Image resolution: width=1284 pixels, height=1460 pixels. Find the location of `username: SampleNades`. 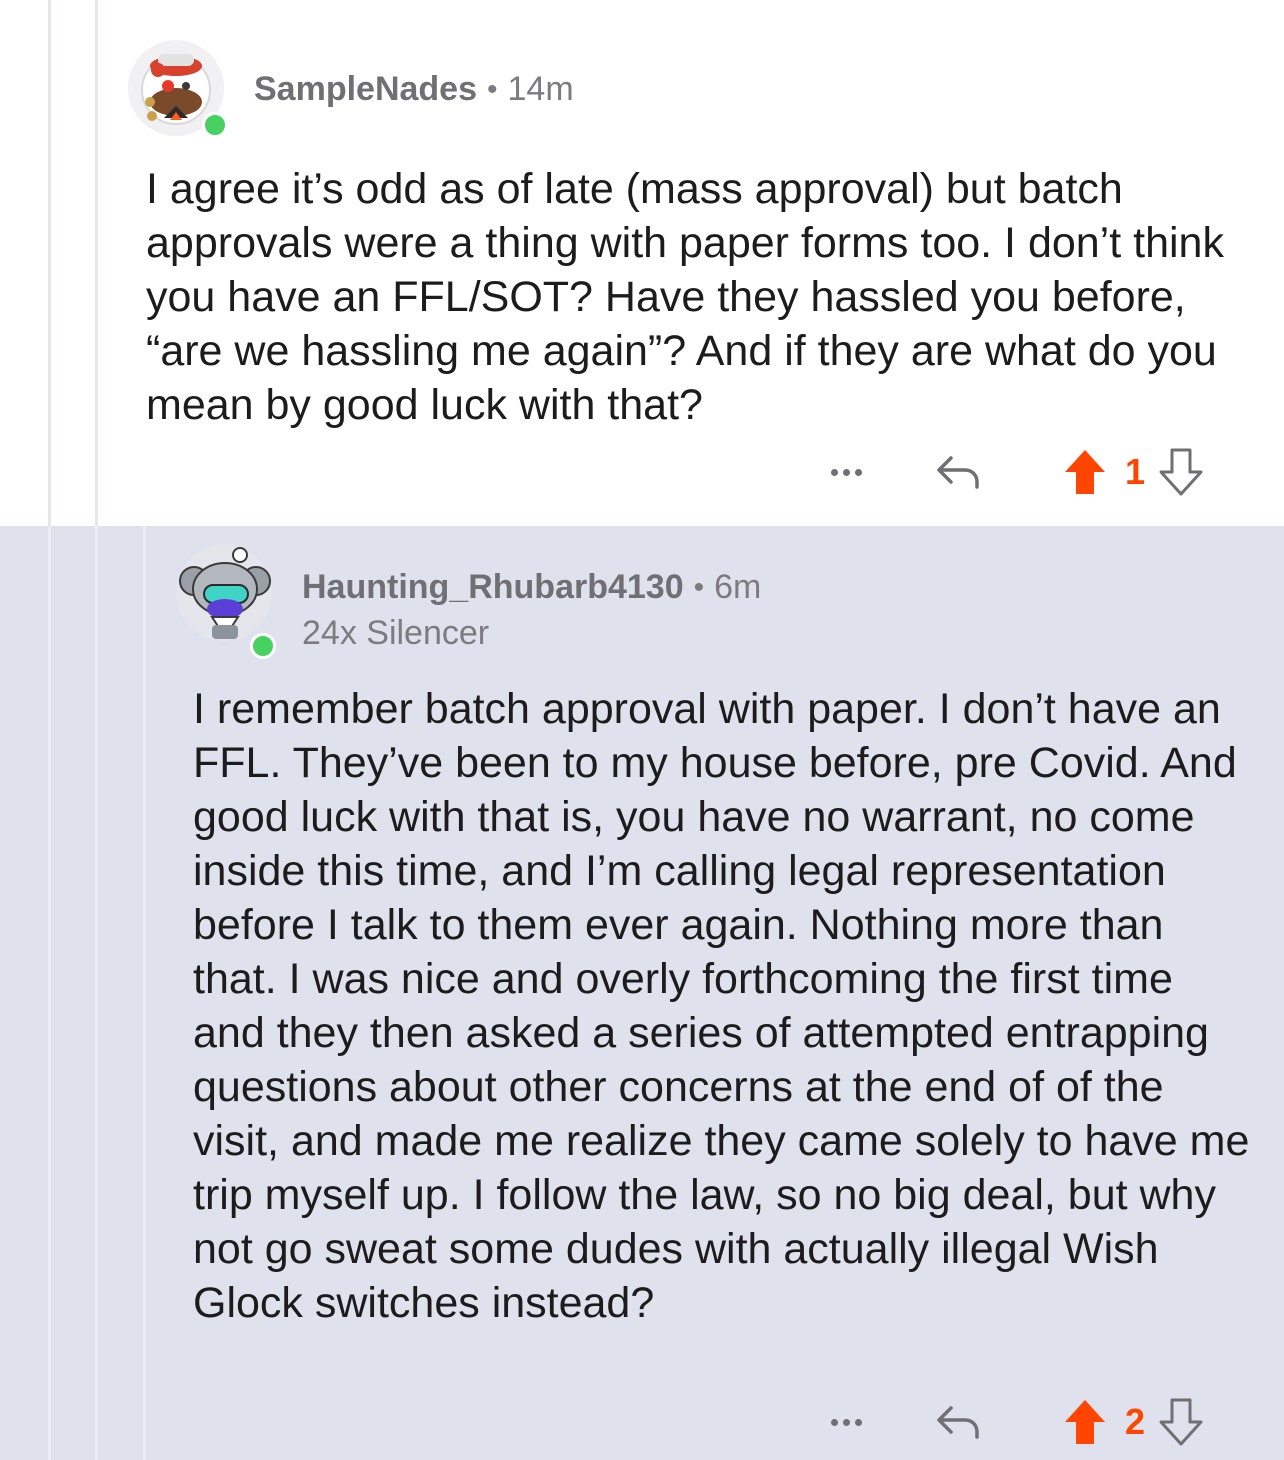

username: SampleNades is located at coordinates (365, 89).